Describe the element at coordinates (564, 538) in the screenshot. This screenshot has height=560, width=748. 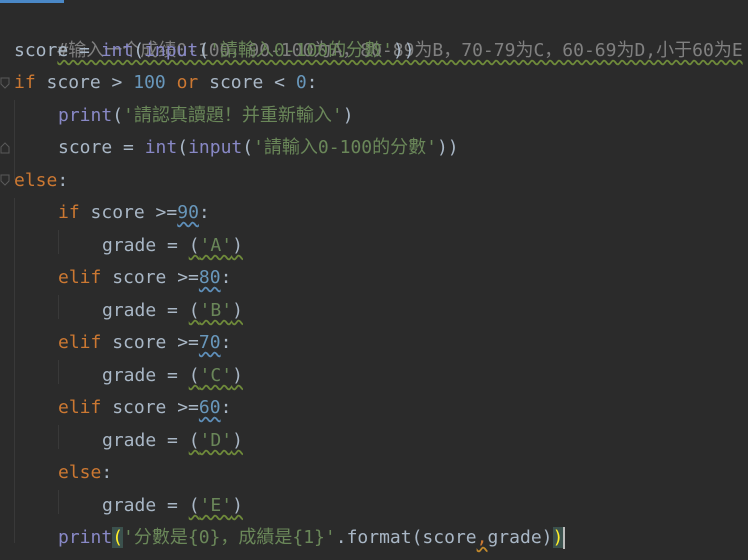
I see `text-caret` at that location.